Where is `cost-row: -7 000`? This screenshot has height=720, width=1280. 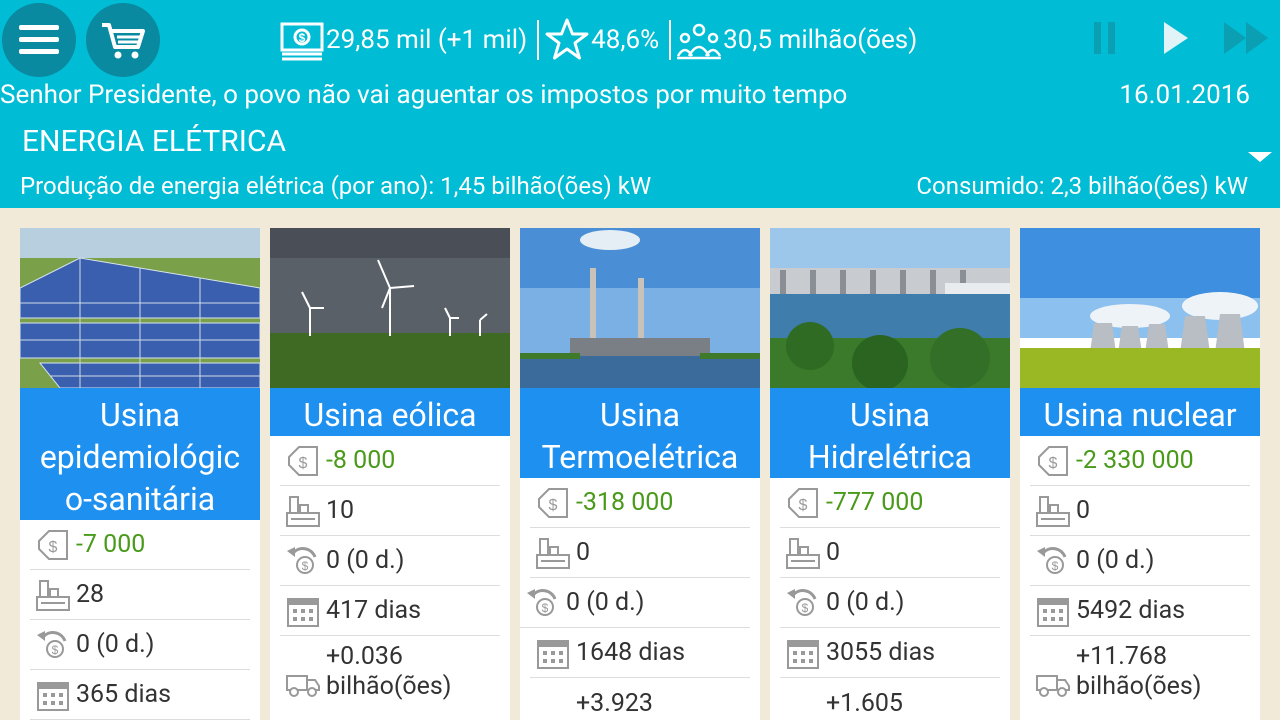 cost-row: -7 000 is located at coordinates (140, 545).